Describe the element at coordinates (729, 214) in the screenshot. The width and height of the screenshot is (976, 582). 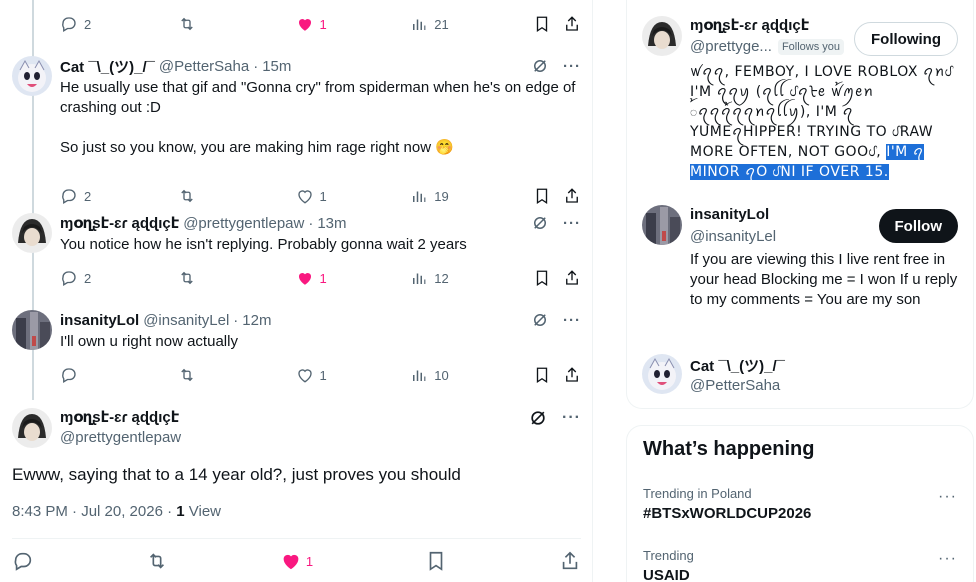
I see `user-name: insanityLol` at that location.